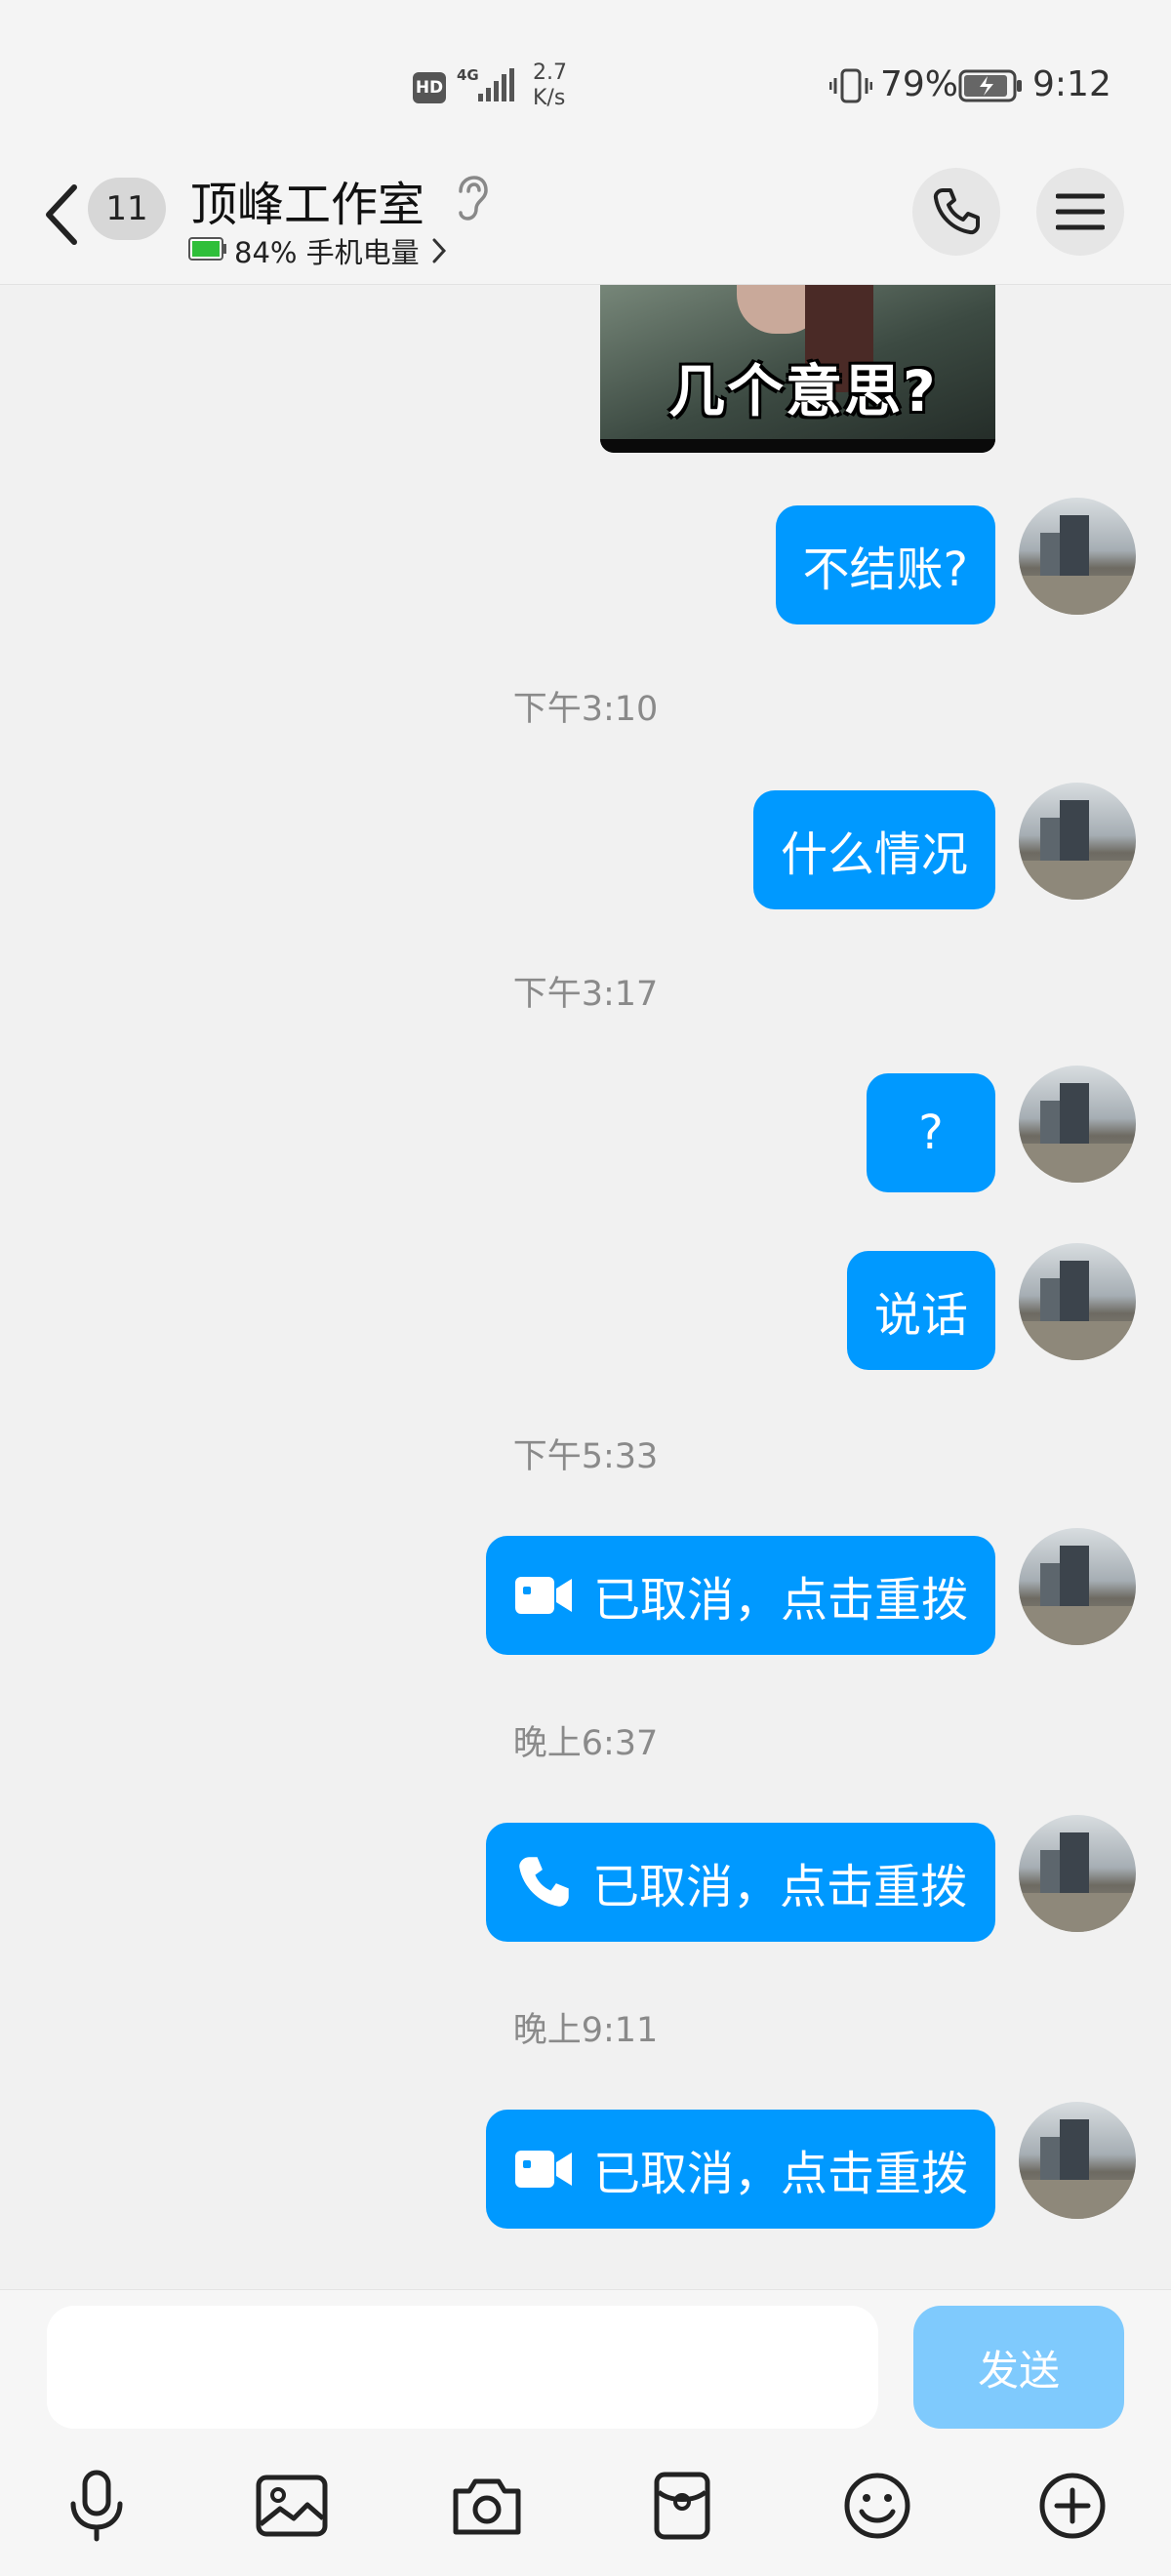 The image size is (1171, 2576). Describe the element at coordinates (549, 98) in the screenshot. I see `speed-unit: K/s` at that location.